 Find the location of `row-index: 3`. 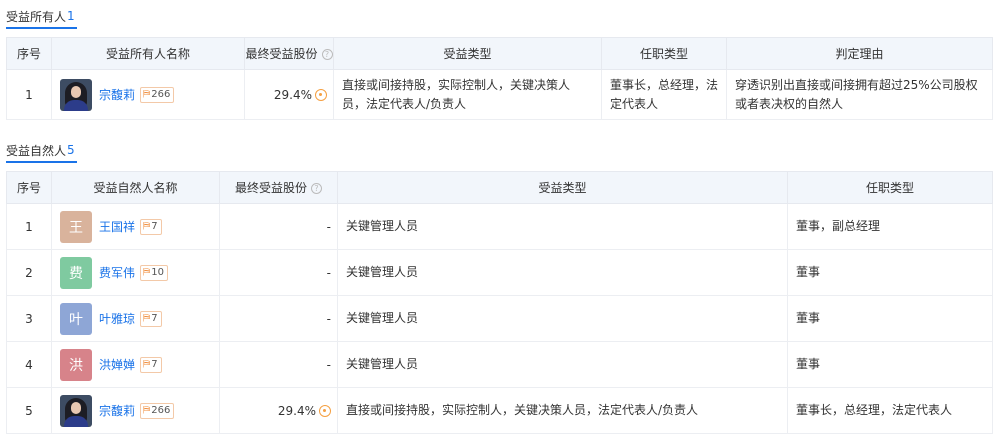

row-index: 3 is located at coordinates (29, 318).